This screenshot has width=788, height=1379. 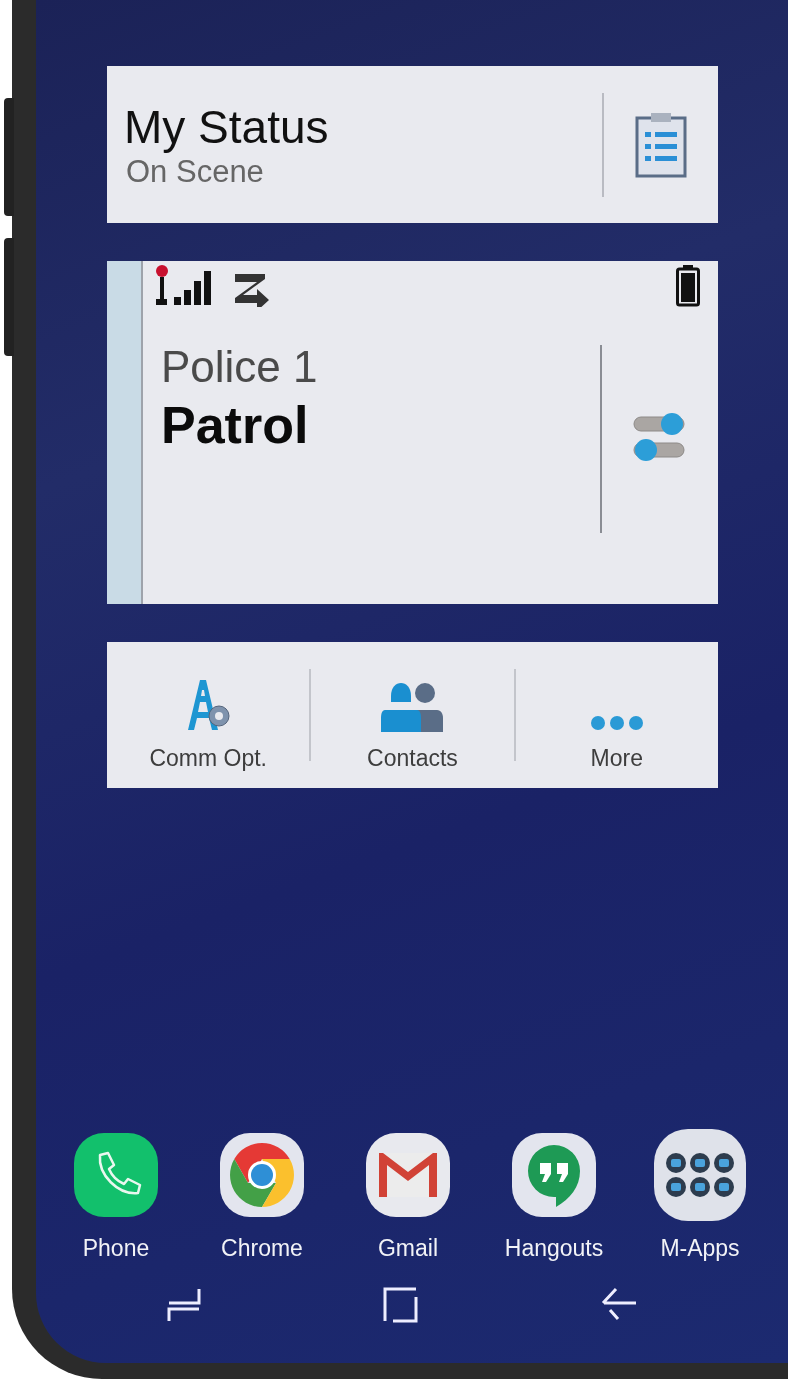 I want to click on quick-action-button: Contacts, so click(x=412, y=715).